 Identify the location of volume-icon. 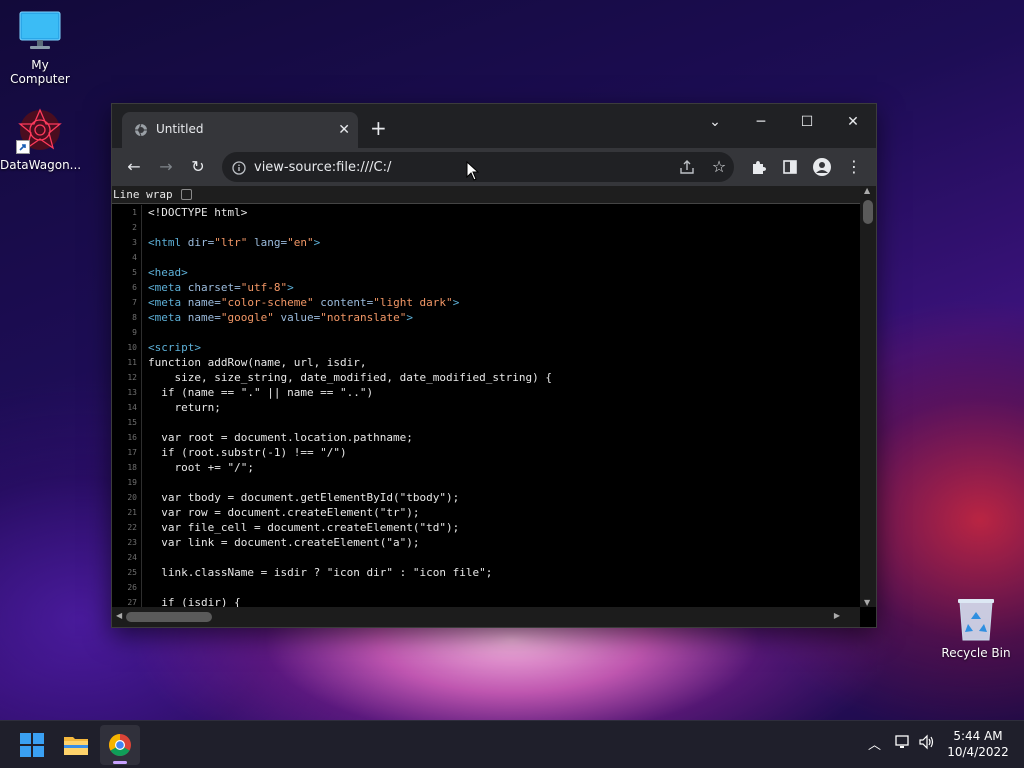
(927, 744).